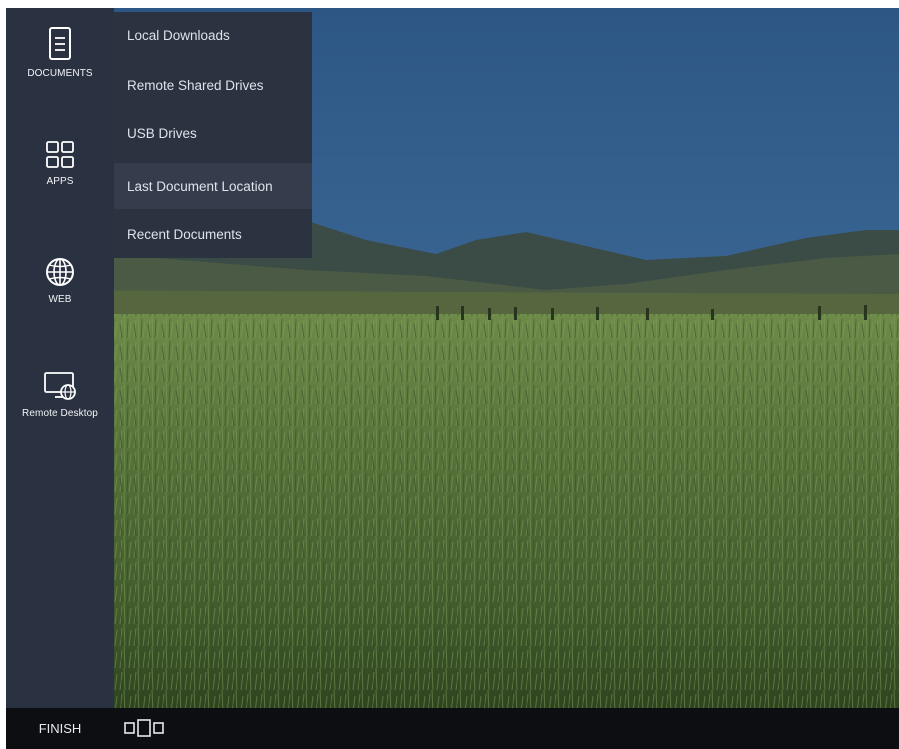 The image size is (899, 749). I want to click on submenu-item-remote-shared-drives: Remote Shared Drives, so click(213, 85).